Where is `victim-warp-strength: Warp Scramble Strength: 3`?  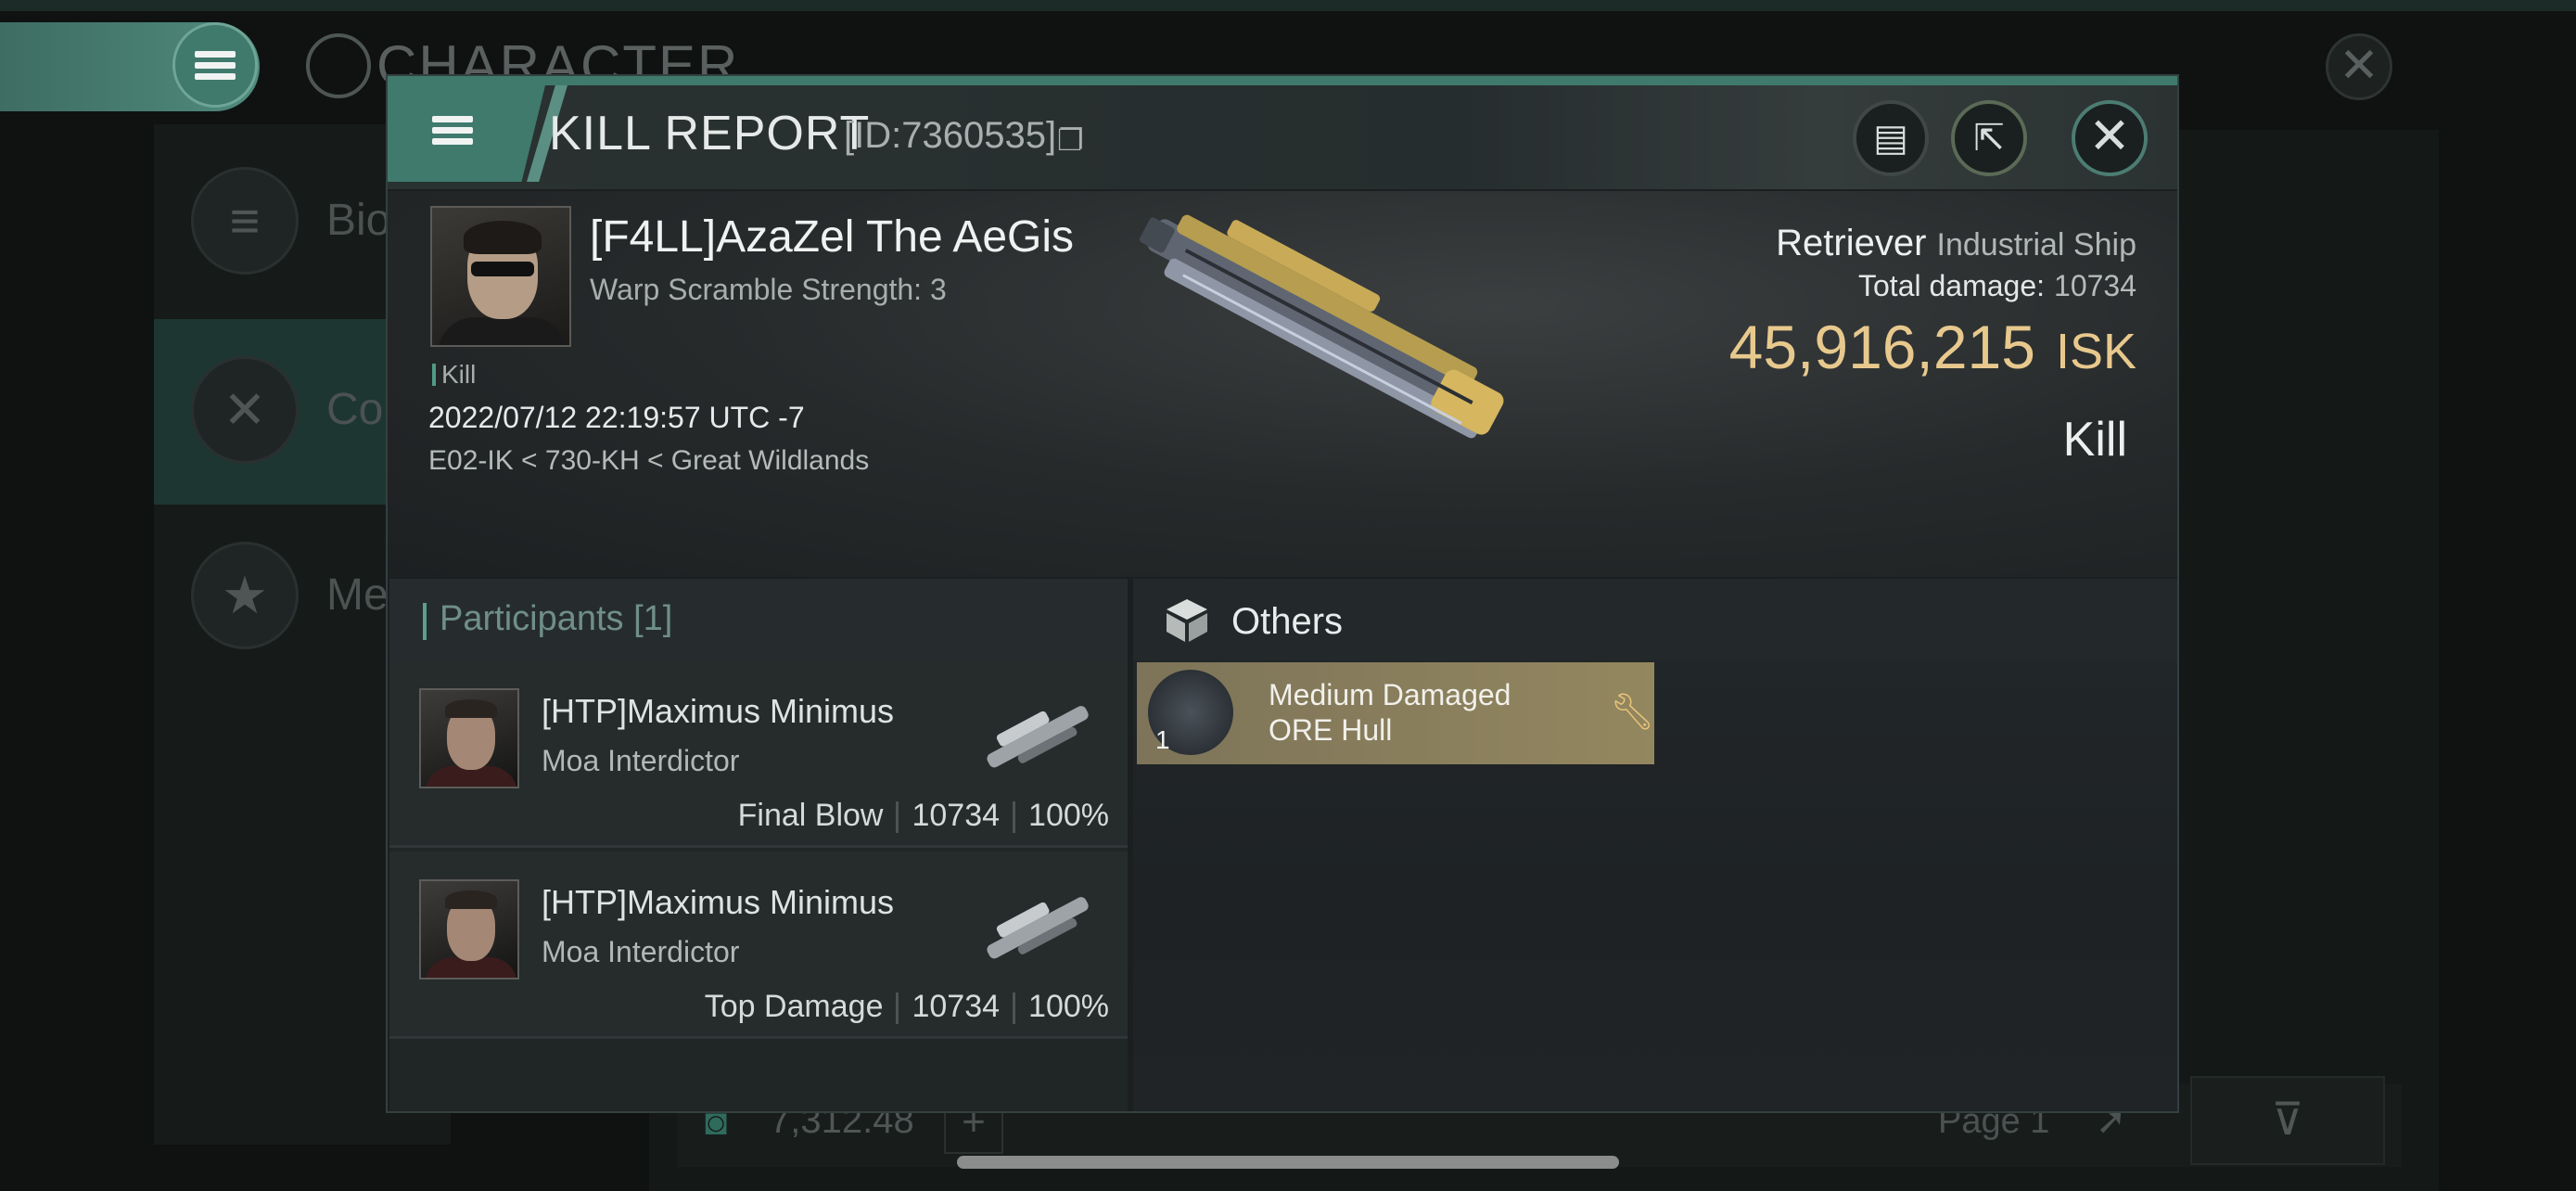
victim-warp-strength: Warp Scramble Strength: 3 is located at coordinates (769, 289).